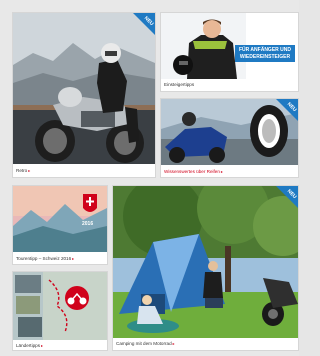 This screenshot has width=320, height=356. Describe the element at coordinates (264, 50) in the screenshot. I see `beginner-banner-line1: FÜR ANFÄNGER UND` at that location.